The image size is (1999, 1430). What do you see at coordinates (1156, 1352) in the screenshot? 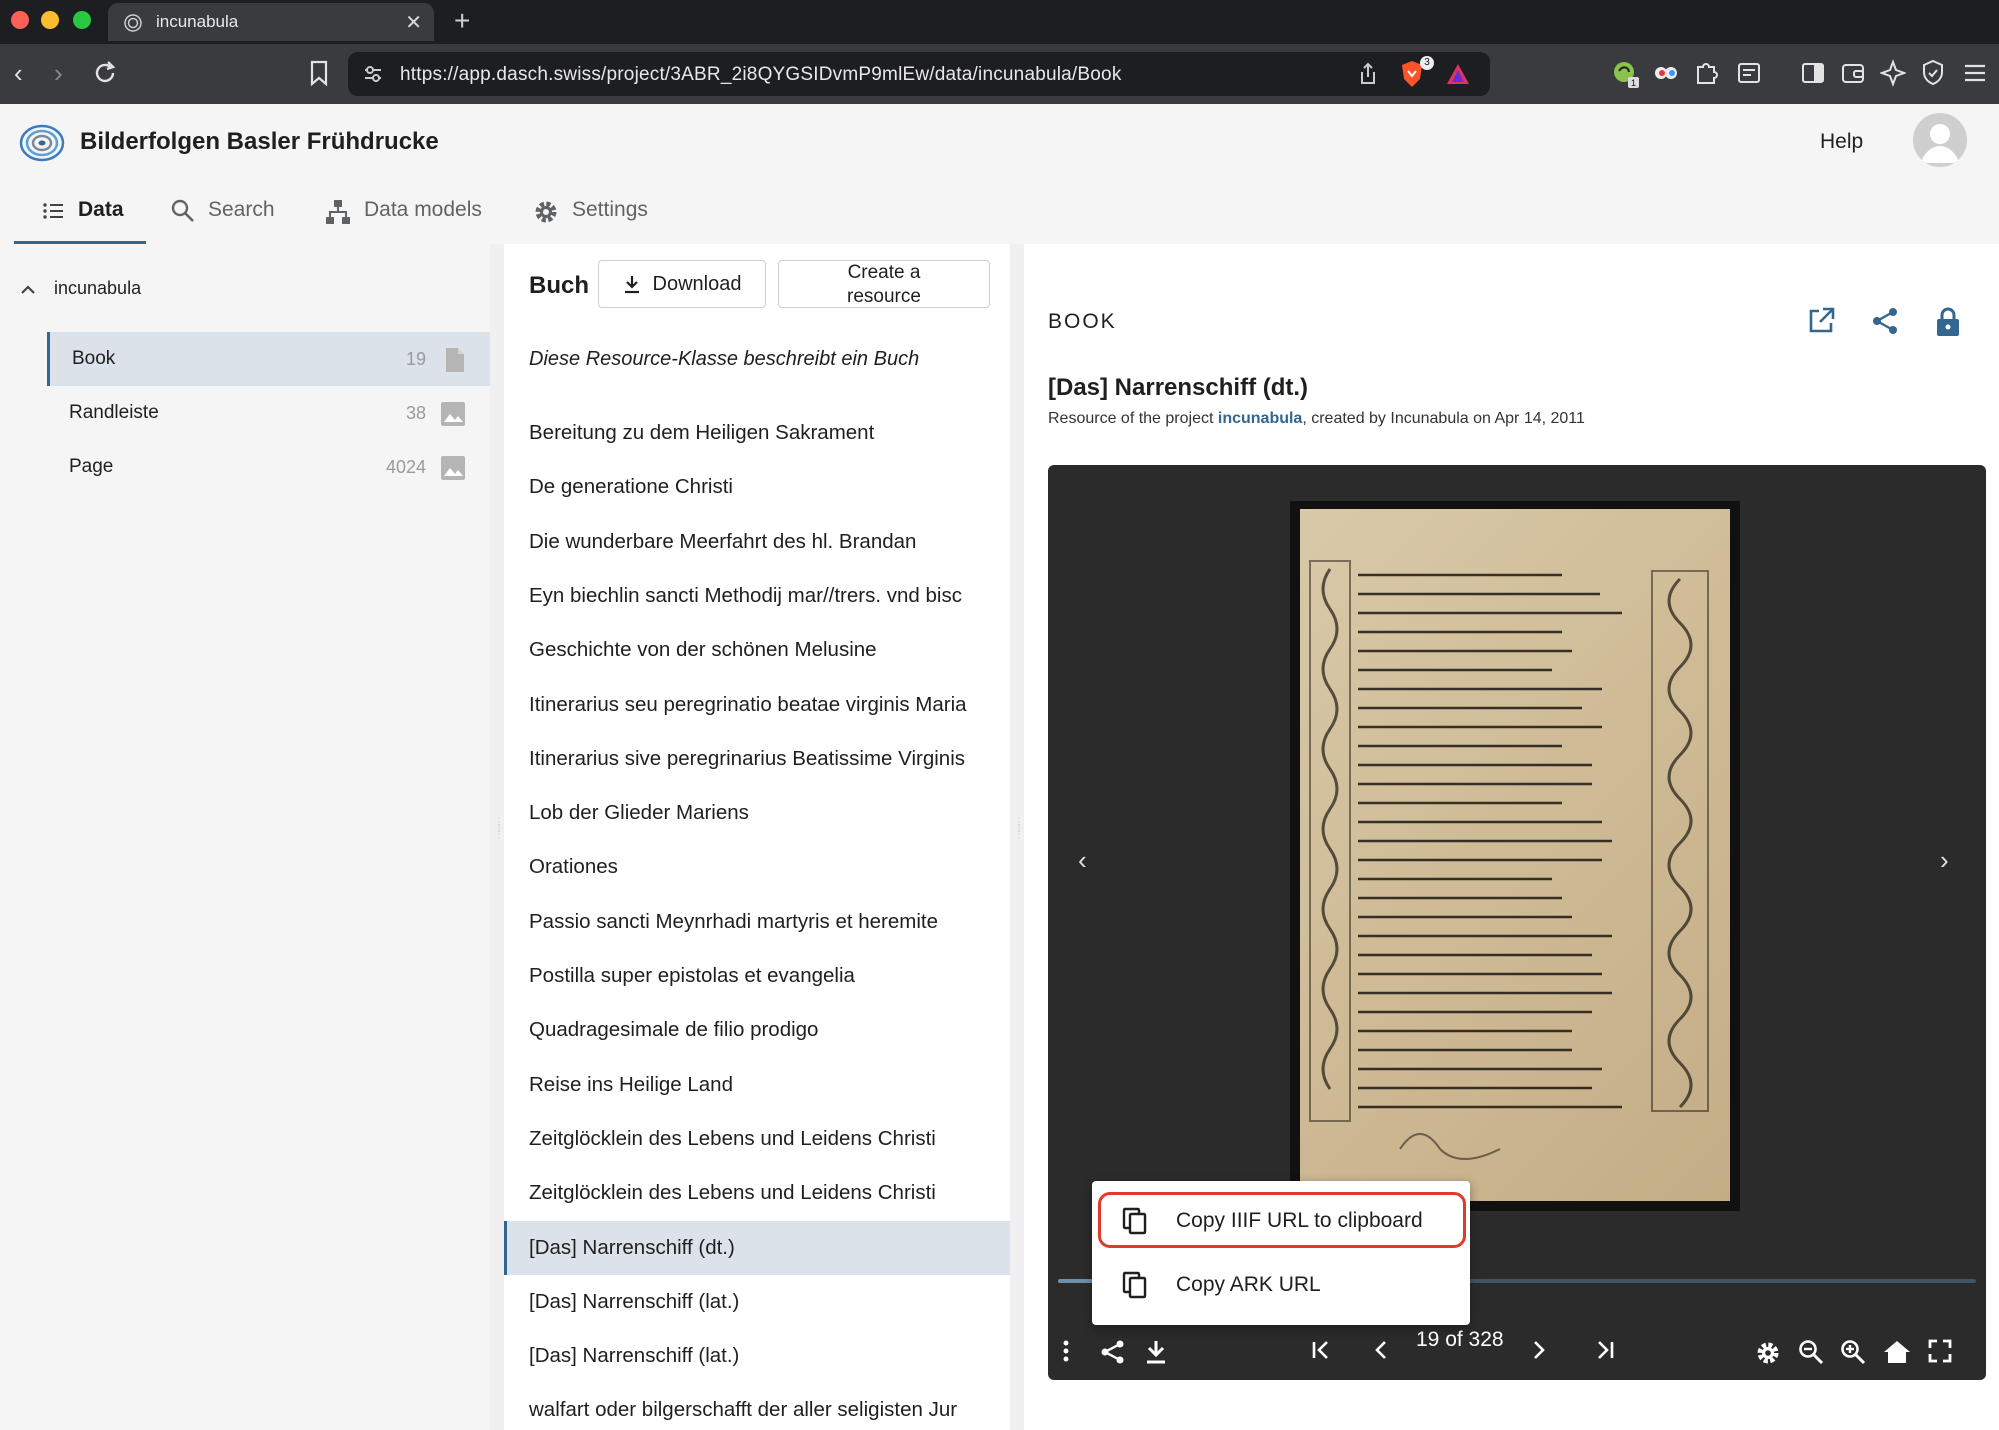
I see `viewer-download-icon` at bounding box center [1156, 1352].